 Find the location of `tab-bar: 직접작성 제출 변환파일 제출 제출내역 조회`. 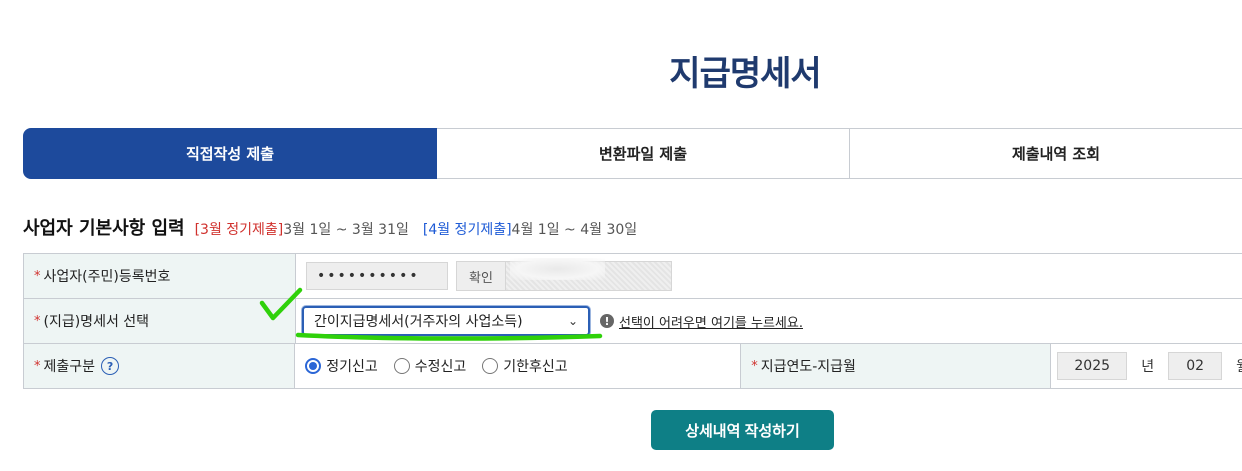

tab-bar: 직접작성 제출 변환파일 제출 제출내역 조회 is located at coordinates (632, 153).